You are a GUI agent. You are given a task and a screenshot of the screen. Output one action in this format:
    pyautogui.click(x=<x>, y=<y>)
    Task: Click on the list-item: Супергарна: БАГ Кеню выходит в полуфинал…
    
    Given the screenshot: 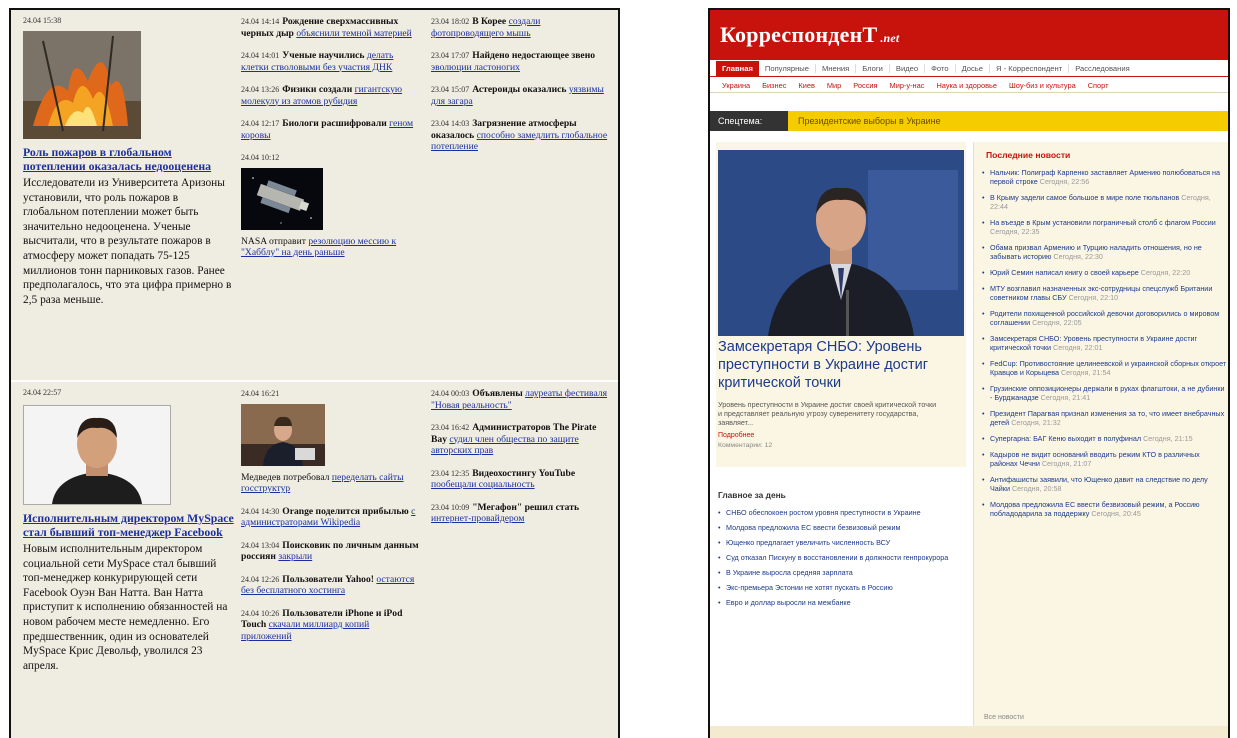 What is the action you would take?
    pyautogui.click(x=1104, y=438)
    